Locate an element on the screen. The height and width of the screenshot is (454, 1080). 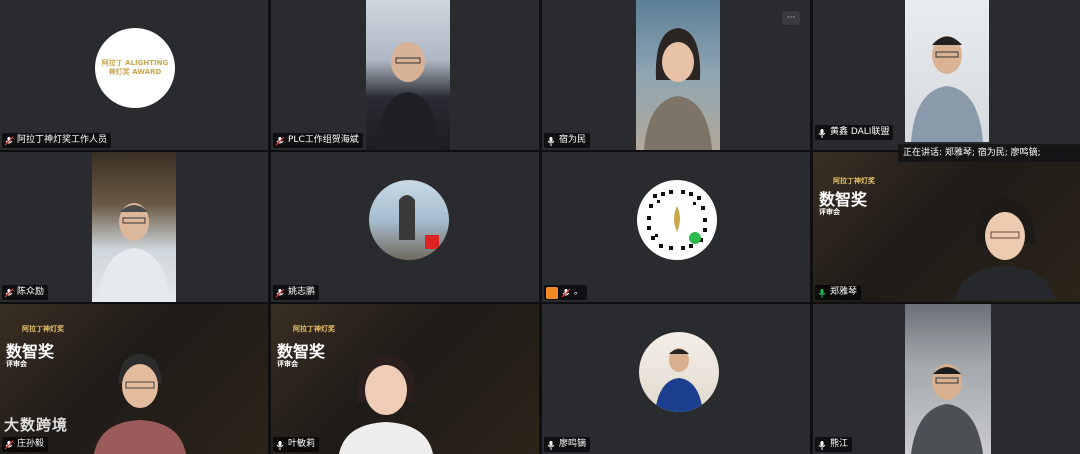
participant-name: 叶敏莉 is located at coordinates (302, 444).